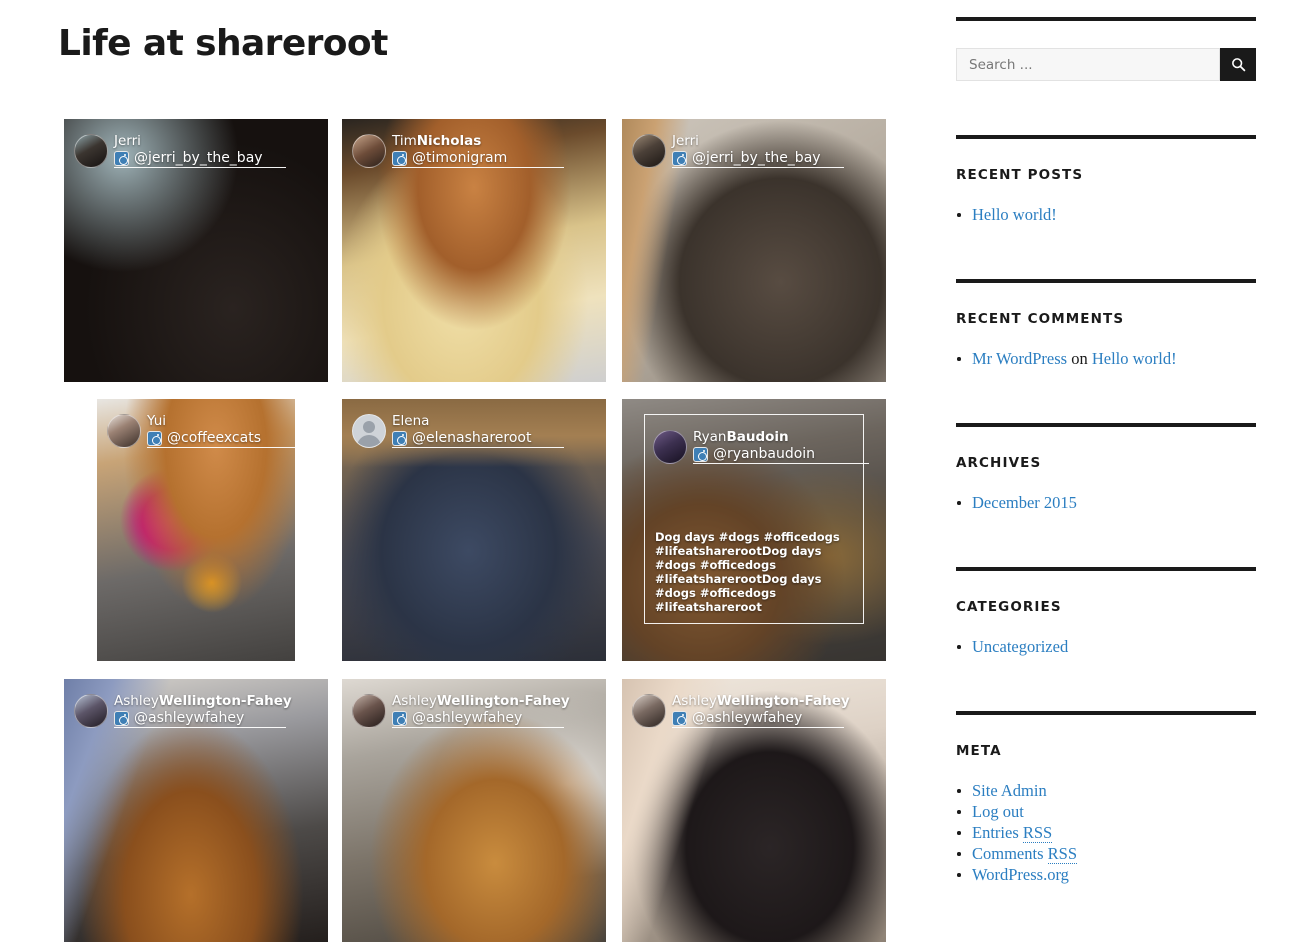  I want to click on list-item: Mr WordPress on Hello world!, so click(1106, 358).